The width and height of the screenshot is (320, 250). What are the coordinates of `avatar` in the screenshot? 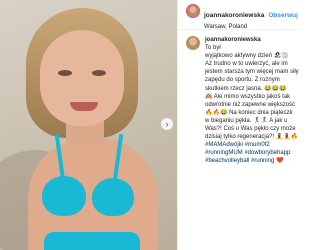 It's located at (193, 11).